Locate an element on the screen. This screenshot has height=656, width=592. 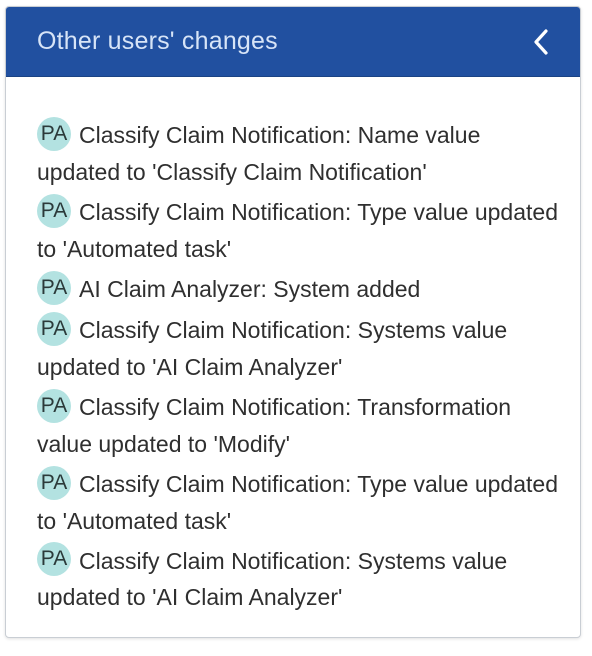
collapse-button is located at coordinates (541, 42).